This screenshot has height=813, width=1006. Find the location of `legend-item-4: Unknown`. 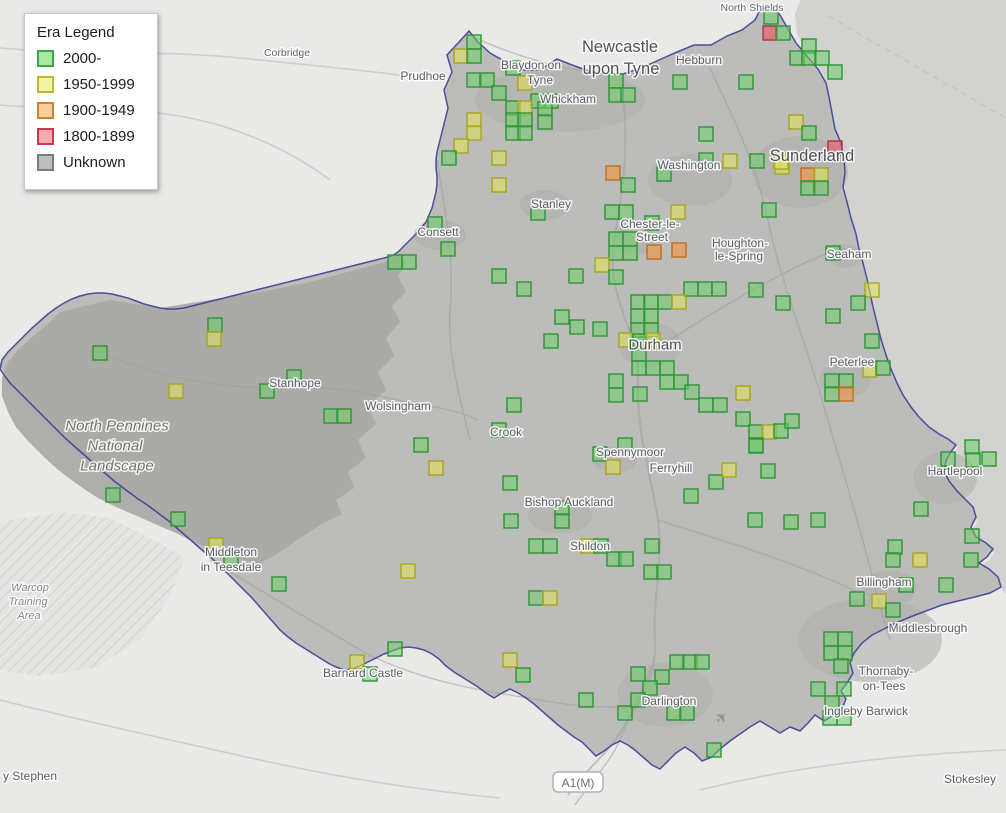

legend-item-4: Unknown is located at coordinates (92, 162).